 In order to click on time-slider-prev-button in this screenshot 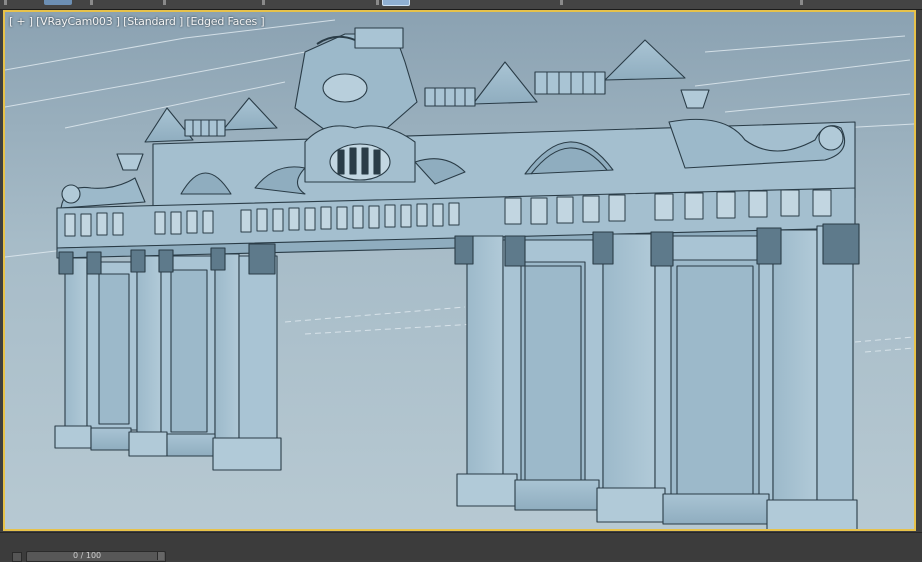, I will do `click(17, 557)`.